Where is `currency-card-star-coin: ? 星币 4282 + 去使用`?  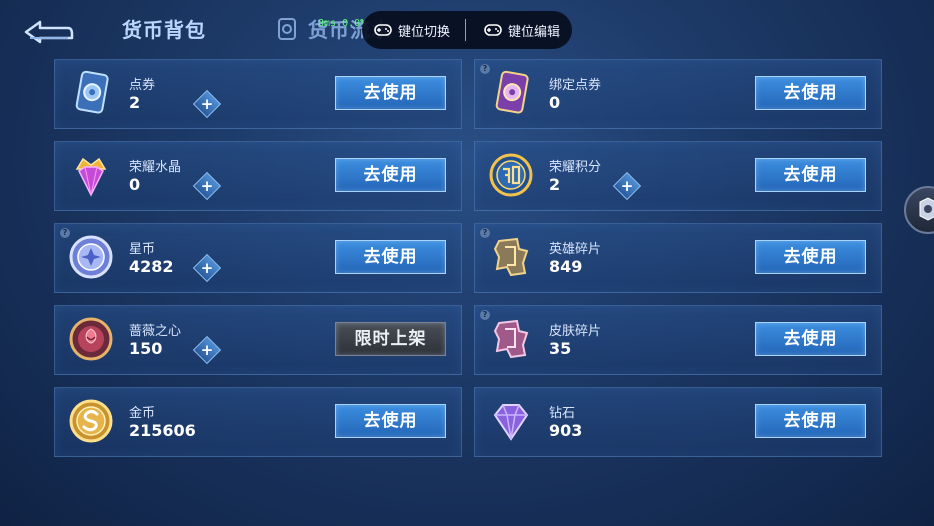 currency-card-star-coin: ? 星币 4282 + 去使用 is located at coordinates (258, 258).